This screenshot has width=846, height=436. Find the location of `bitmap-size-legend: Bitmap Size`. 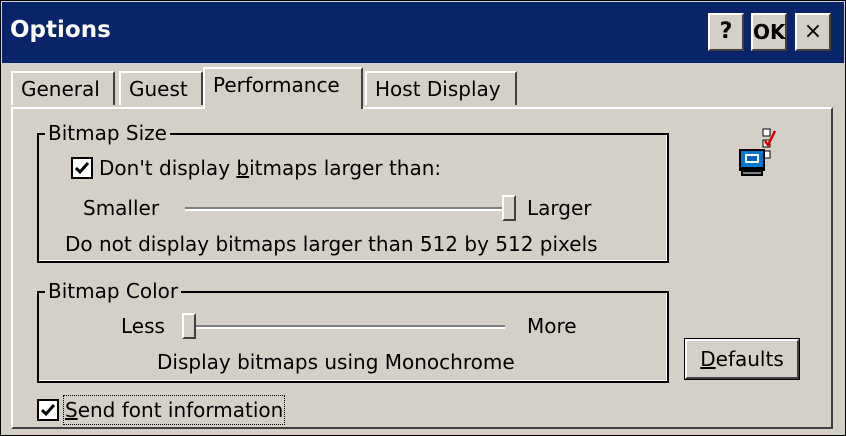

bitmap-size-legend: Bitmap Size is located at coordinates (107, 133).